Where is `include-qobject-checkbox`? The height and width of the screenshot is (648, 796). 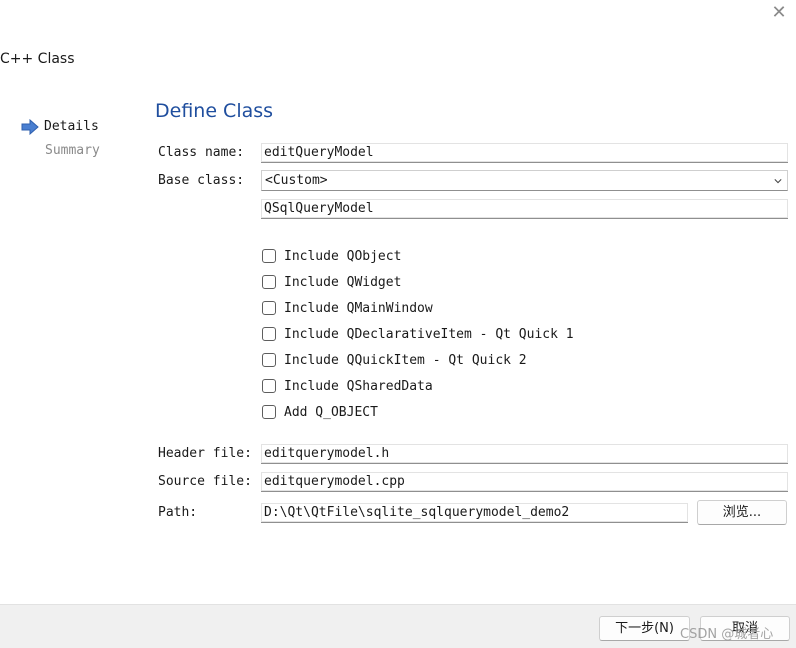
include-qobject-checkbox is located at coordinates (269, 256).